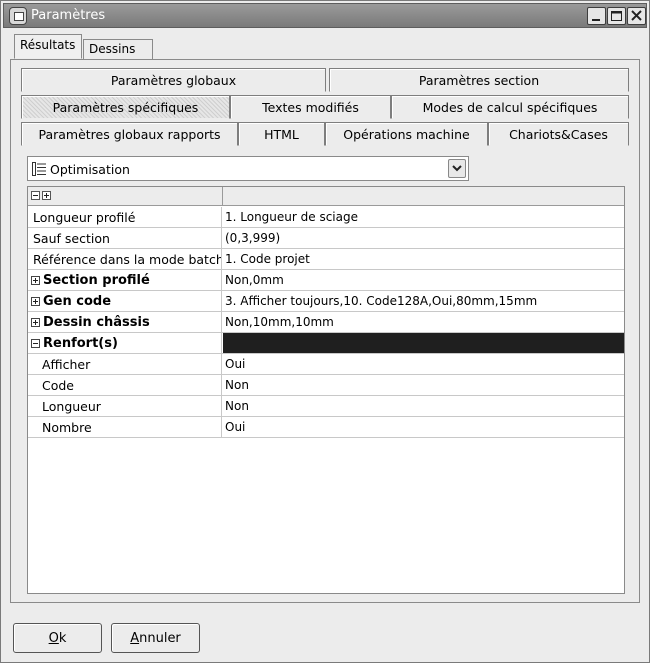  Describe the element at coordinates (125, 427) in the screenshot. I see `property-name: Nombre` at that location.